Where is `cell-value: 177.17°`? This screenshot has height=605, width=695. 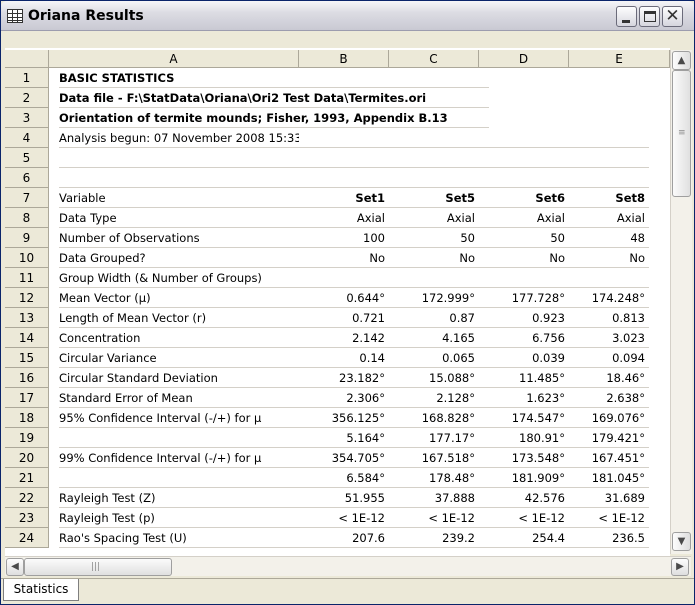
cell-value: 177.17° is located at coordinates (434, 438).